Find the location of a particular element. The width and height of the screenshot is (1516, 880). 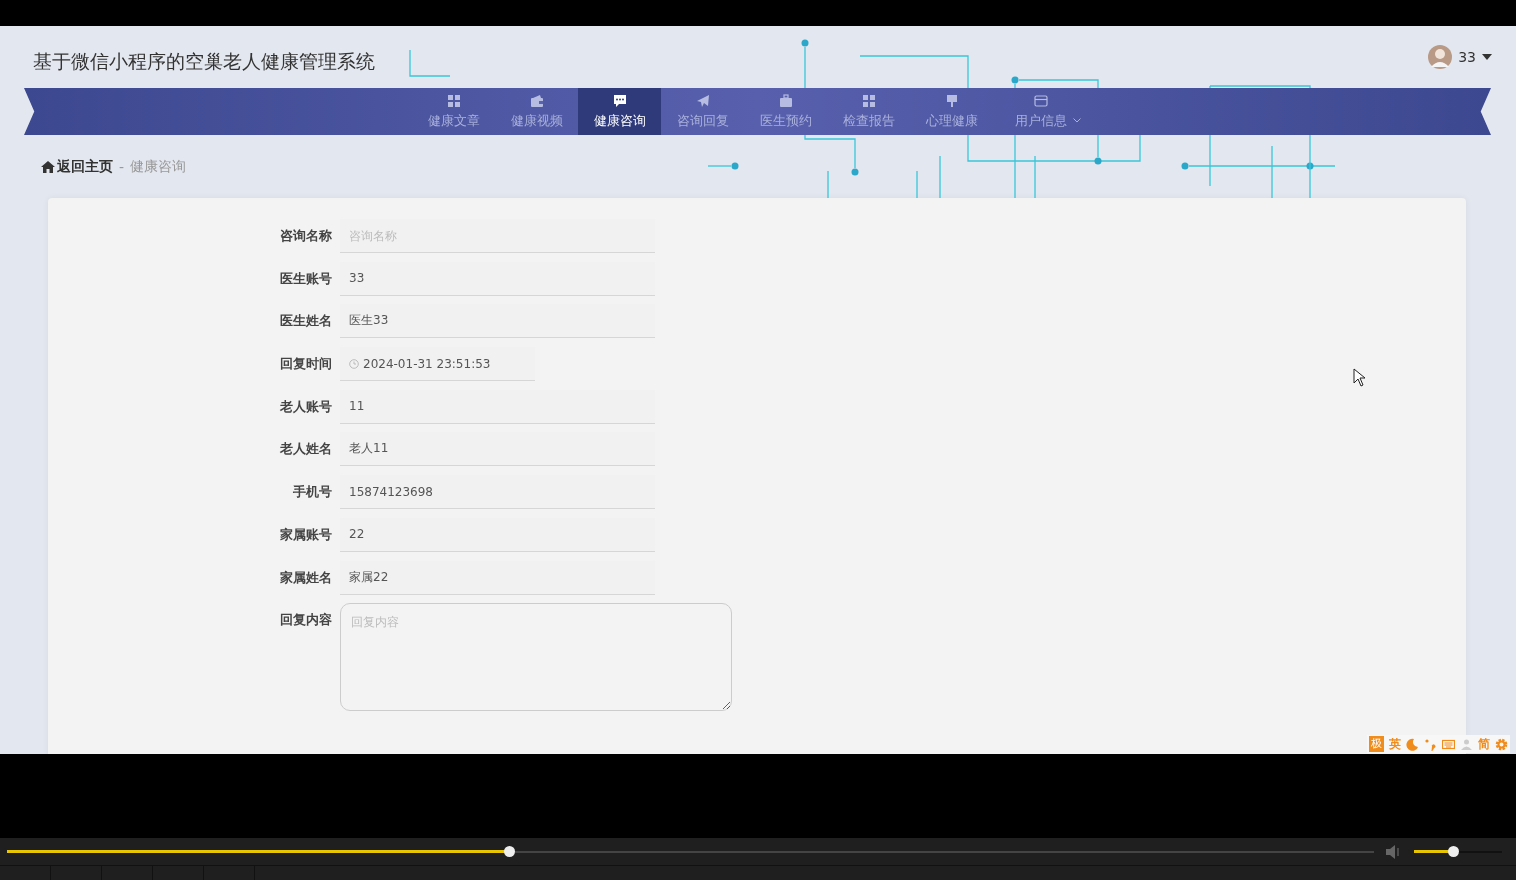

punctuation-icon is located at coordinates (1430, 744).